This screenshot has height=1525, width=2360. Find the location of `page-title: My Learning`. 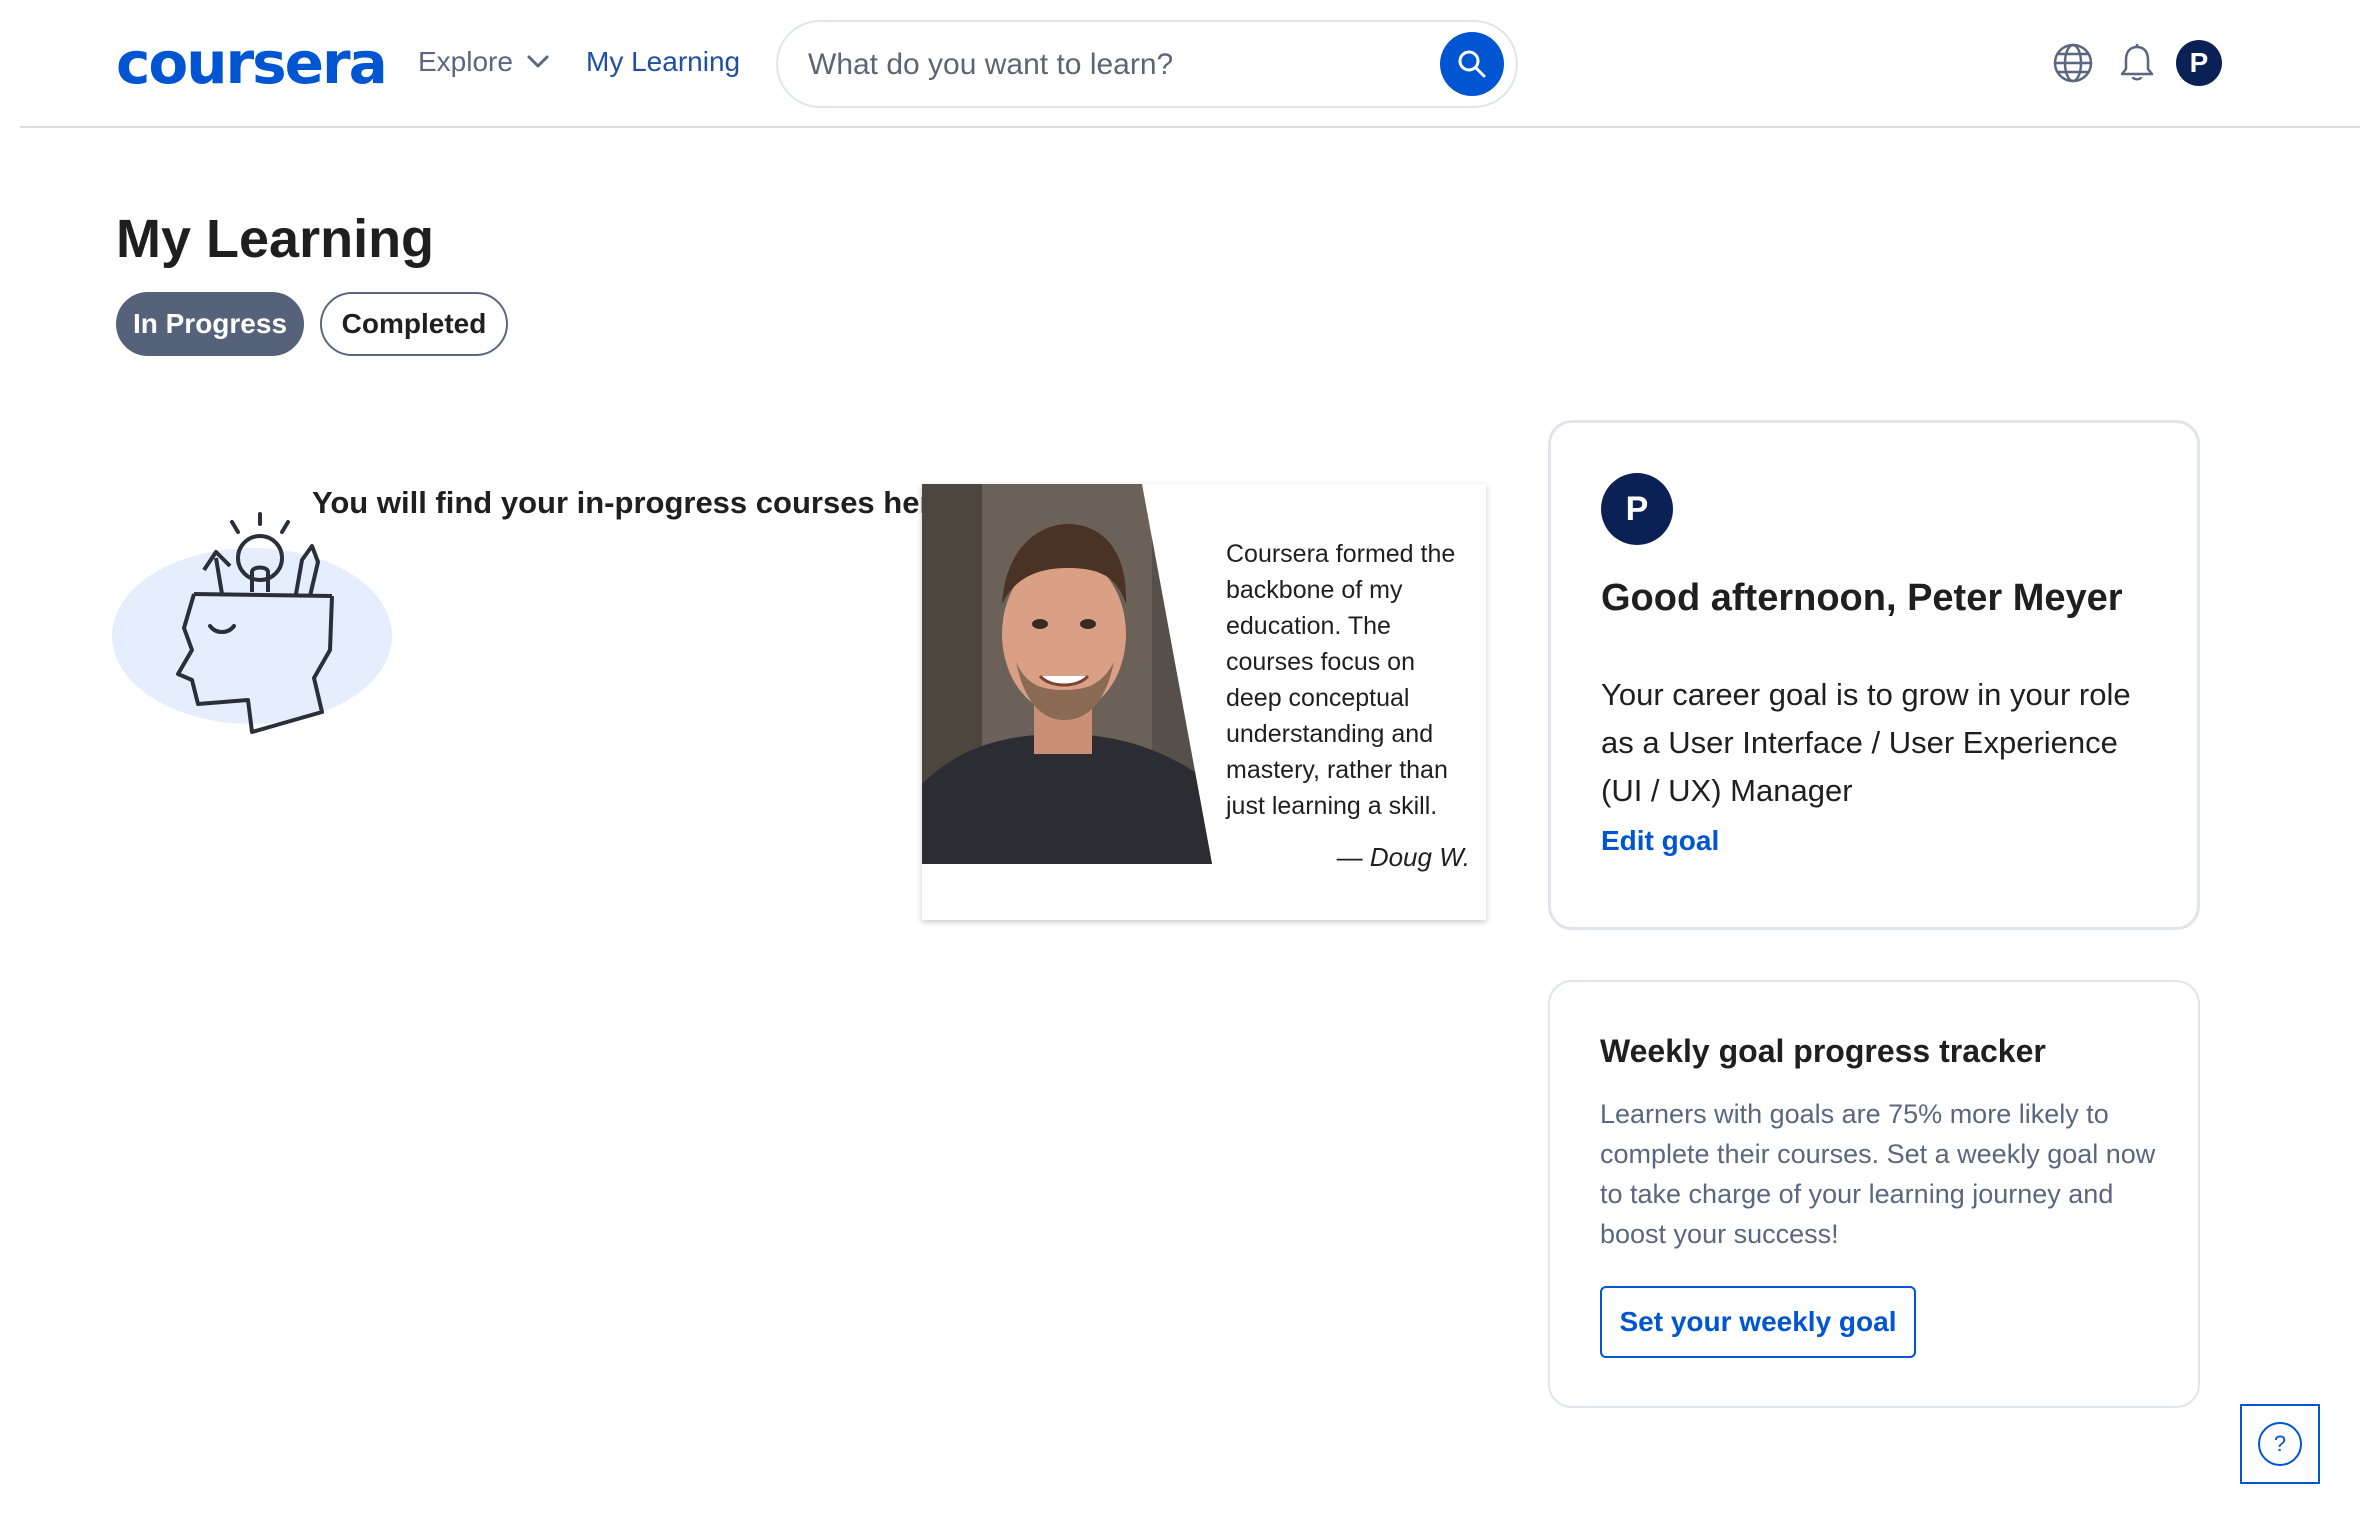

page-title: My Learning is located at coordinates (275, 239).